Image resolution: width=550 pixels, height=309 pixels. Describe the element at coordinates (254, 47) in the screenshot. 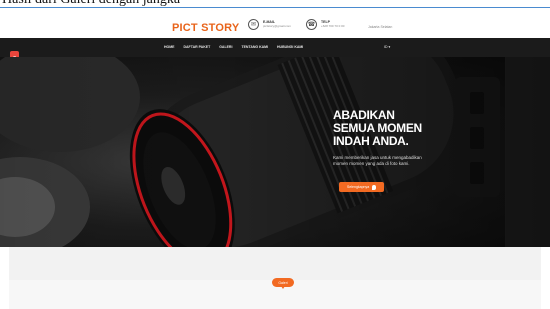

I see `nav-item-tentang-kami: TENTANG KAMI` at that location.